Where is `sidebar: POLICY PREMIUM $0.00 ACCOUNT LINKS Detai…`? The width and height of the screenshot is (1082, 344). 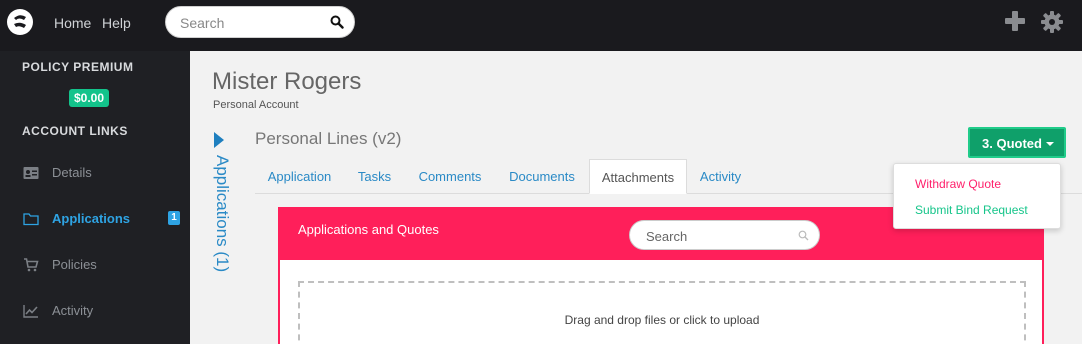
sidebar: POLICY PREMIUM $0.00 ACCOUNT LINKS Detai… is located at coordinates (95, 197).